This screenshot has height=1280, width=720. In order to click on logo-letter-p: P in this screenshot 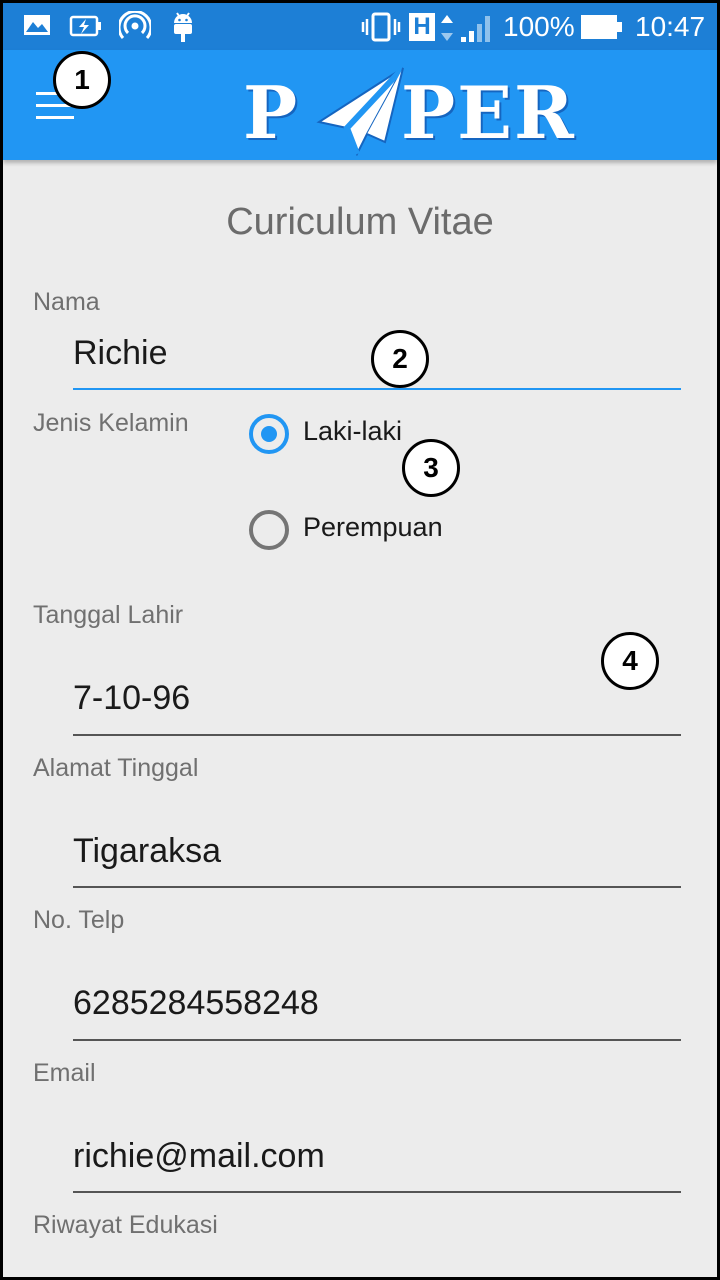, I will do `click(271, 112)`.